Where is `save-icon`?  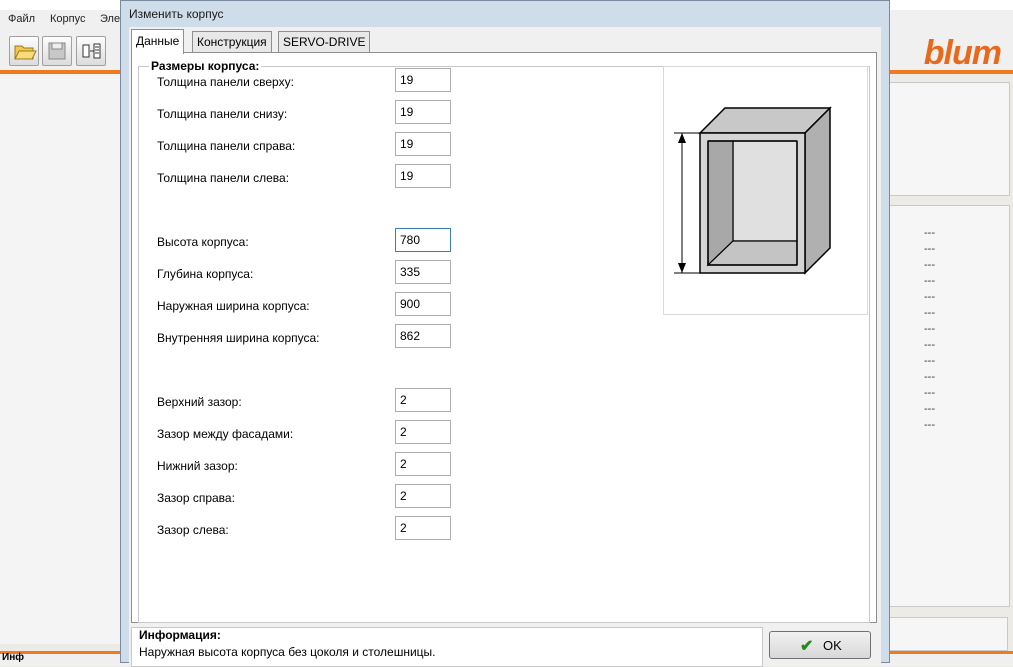 save-icon is located at coordinates (57, 51).